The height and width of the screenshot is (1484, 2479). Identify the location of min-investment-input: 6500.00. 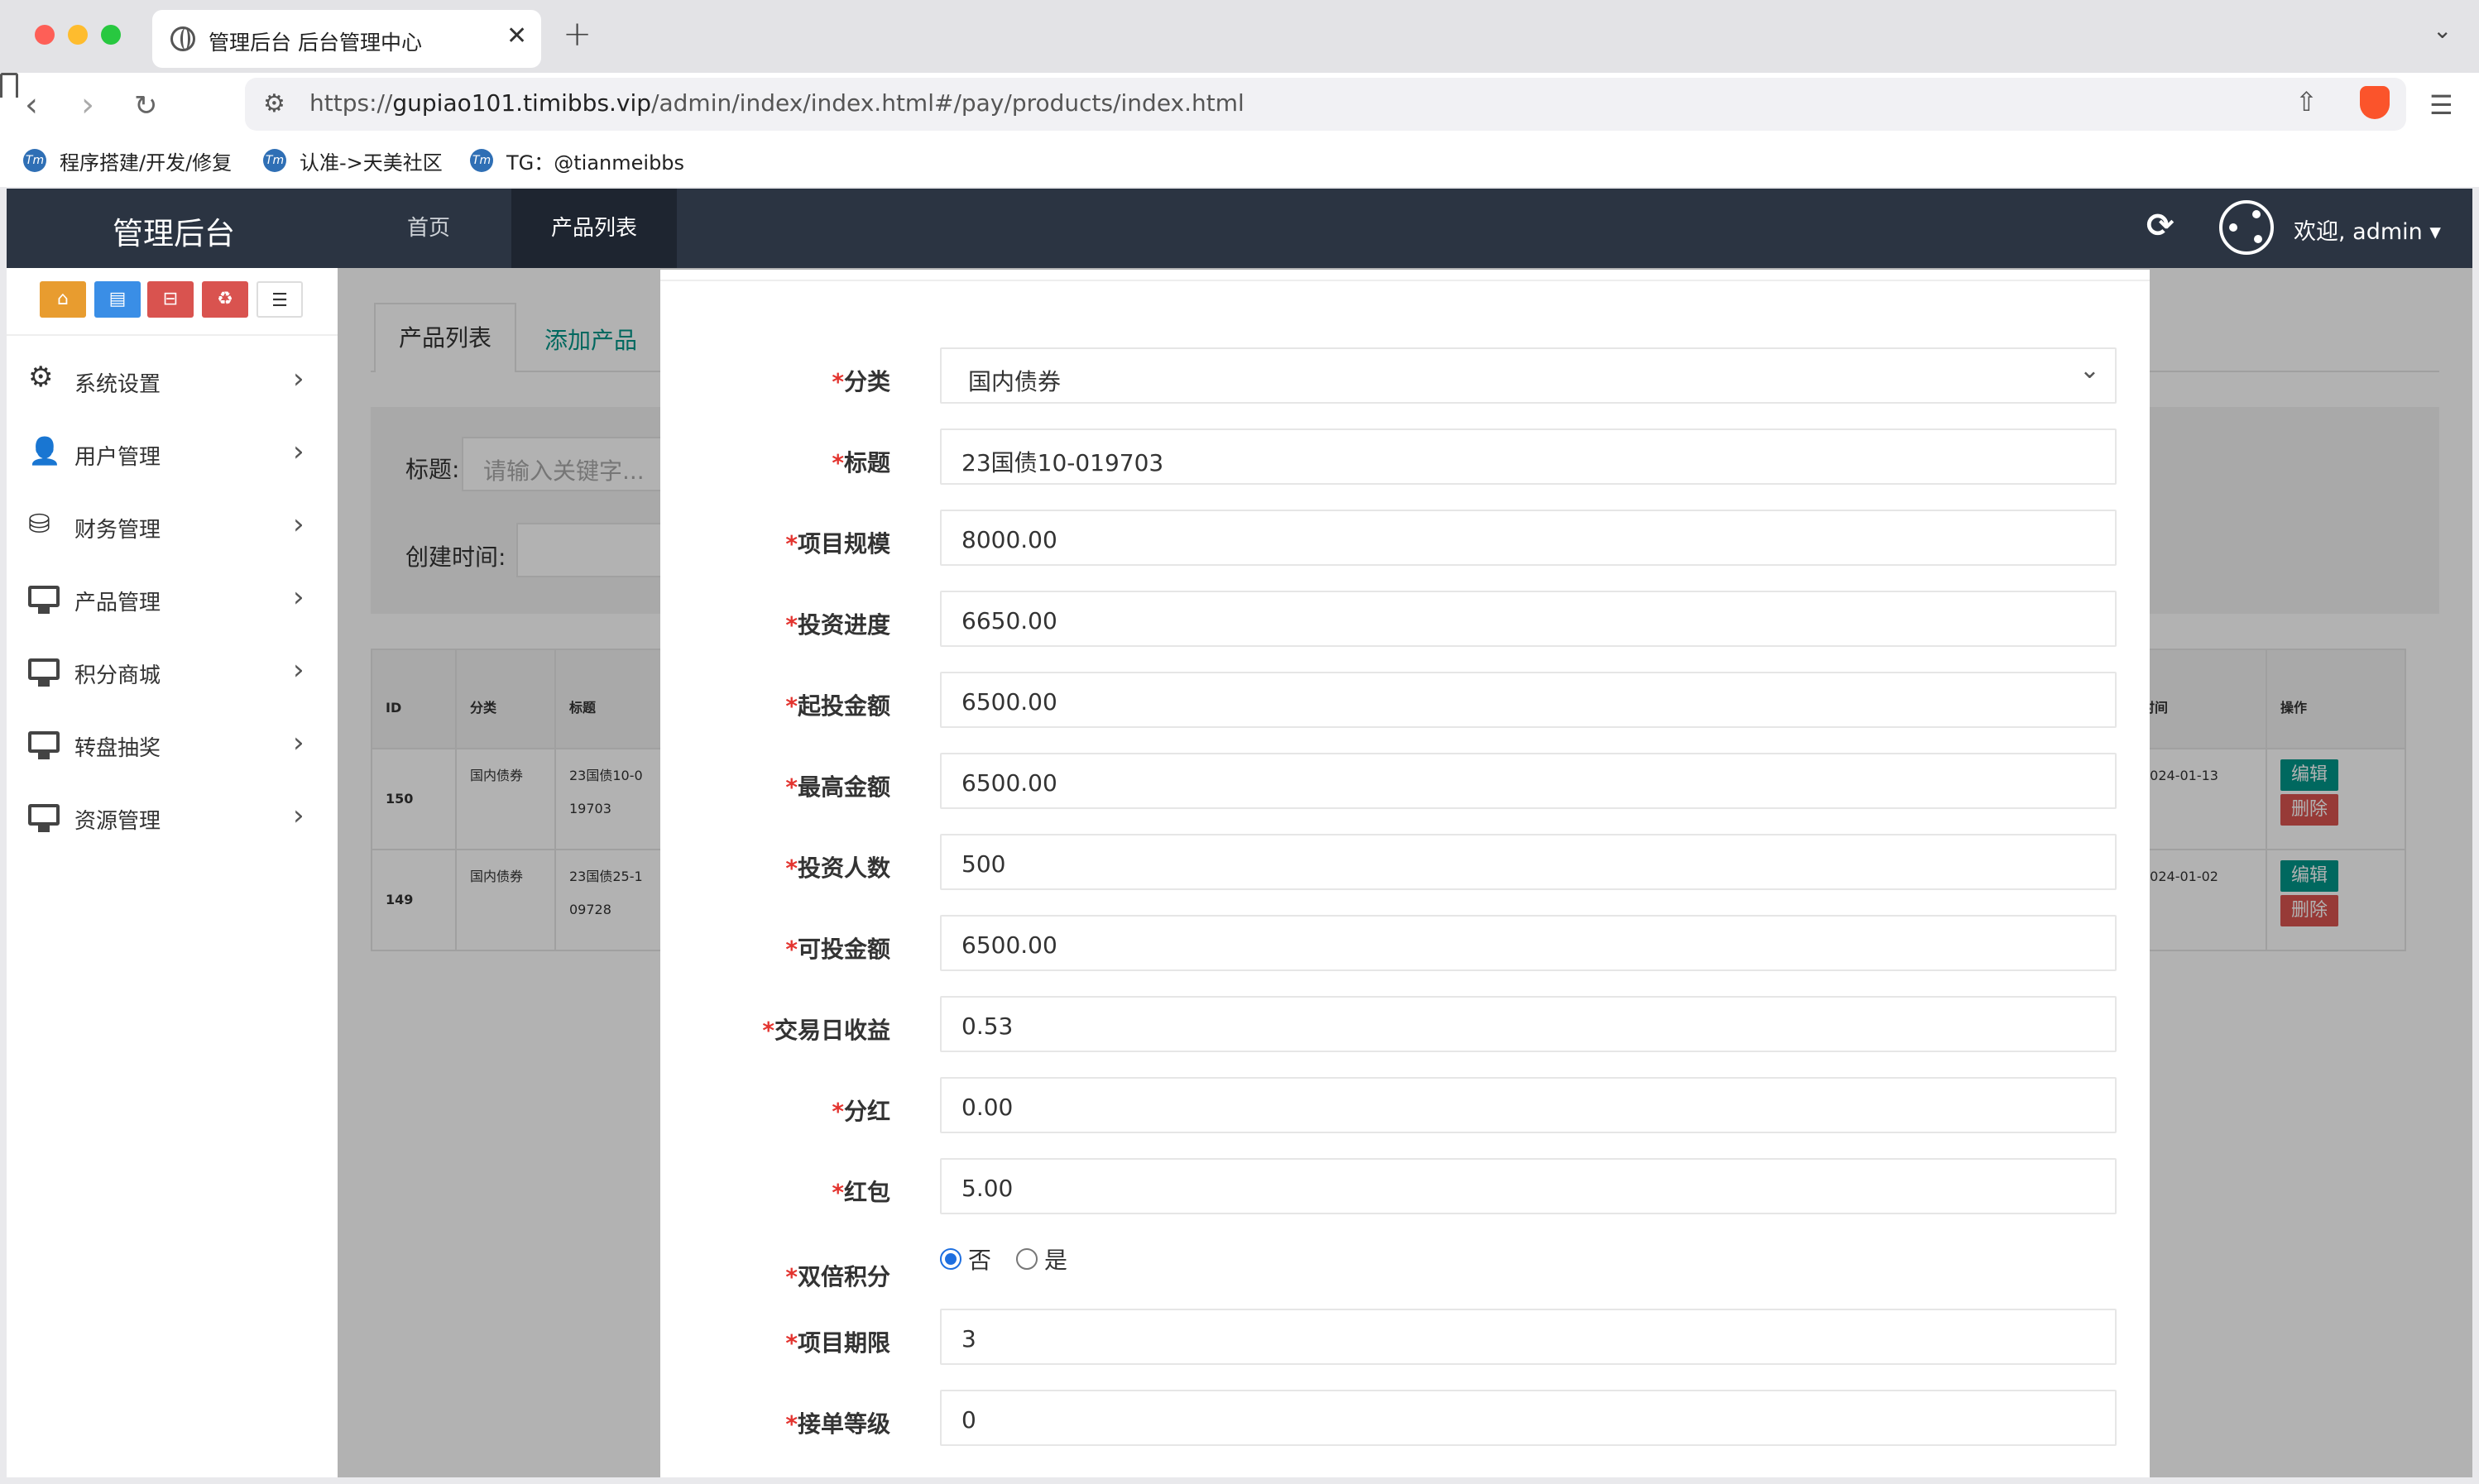
(1529, 700).